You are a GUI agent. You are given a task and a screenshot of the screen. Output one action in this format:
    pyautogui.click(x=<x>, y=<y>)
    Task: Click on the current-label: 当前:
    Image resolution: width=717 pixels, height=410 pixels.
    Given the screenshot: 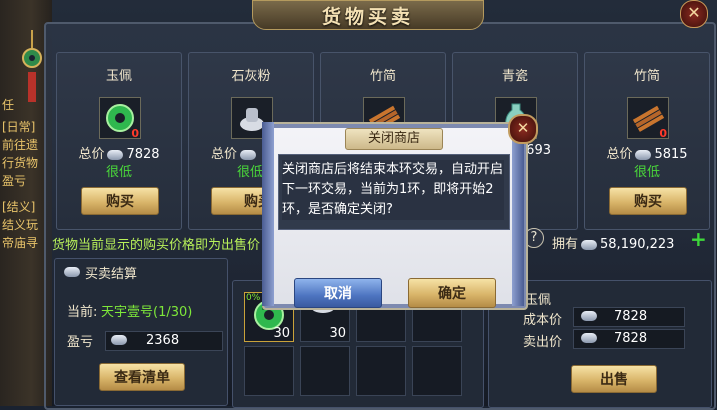 What is the action you would take?
    pyautogui.click(x=82, y=312)
    